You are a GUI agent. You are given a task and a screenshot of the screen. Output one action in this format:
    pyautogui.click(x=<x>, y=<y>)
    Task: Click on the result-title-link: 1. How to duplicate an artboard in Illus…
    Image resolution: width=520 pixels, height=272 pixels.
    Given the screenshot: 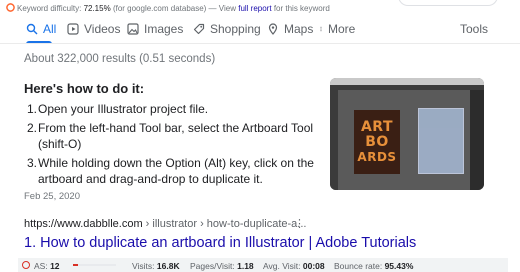 What is the action you would take?
    pyautogui.click(x=220, y=243)
    